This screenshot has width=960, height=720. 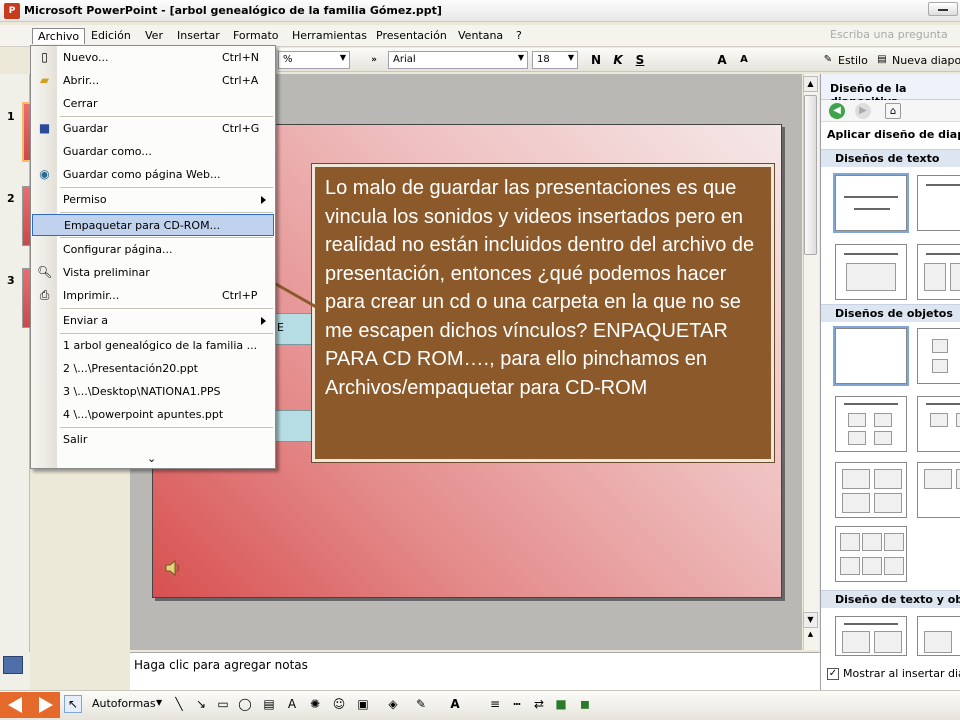 What do you see at coordinates (153, 415) in the screenshot?
I see `menu-item-recent-4: 4 \...\powerpoint apuntes.ppt` at bounding box center [153, 415].